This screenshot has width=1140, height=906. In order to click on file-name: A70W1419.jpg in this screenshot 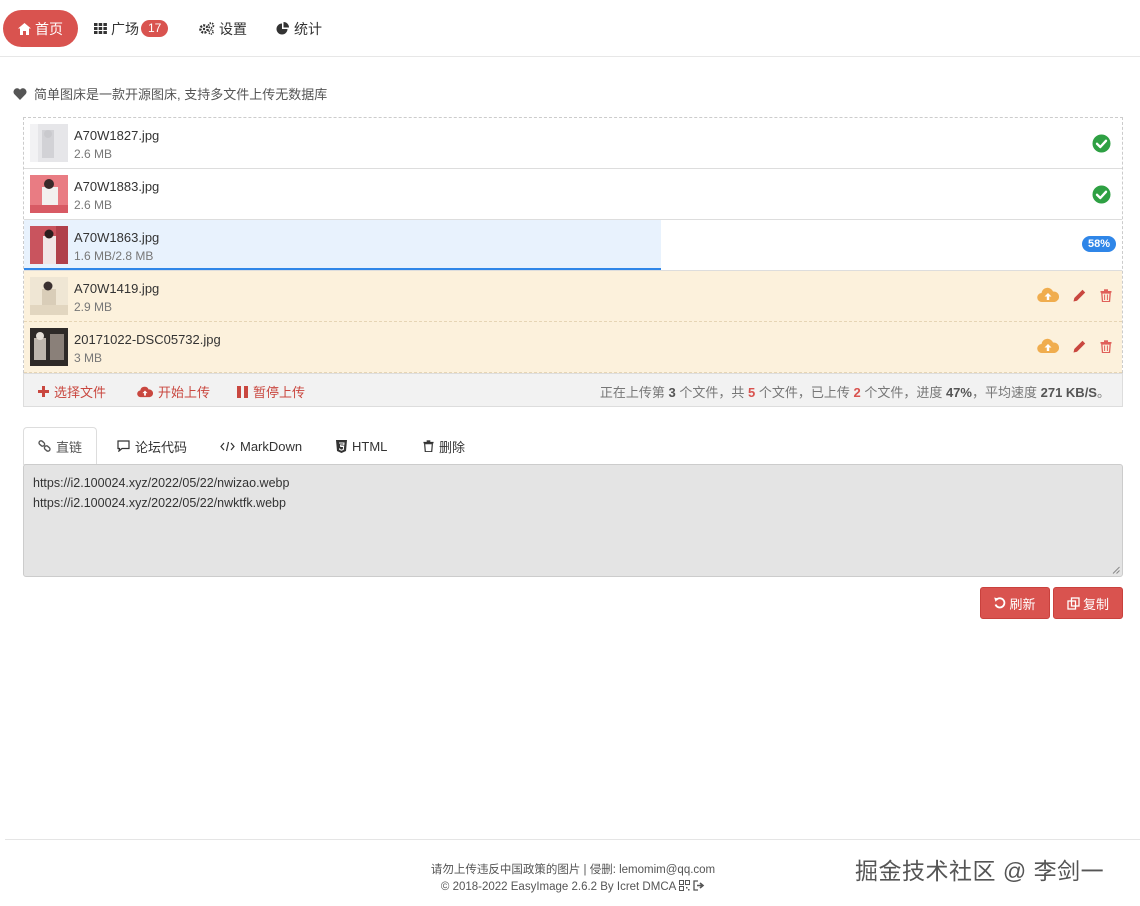, I will do `click(117, 288)`.